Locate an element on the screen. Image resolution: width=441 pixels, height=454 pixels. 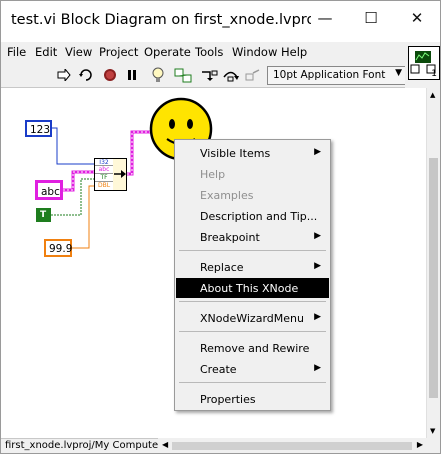
step-out-icon is located at coordinates (253, 75).